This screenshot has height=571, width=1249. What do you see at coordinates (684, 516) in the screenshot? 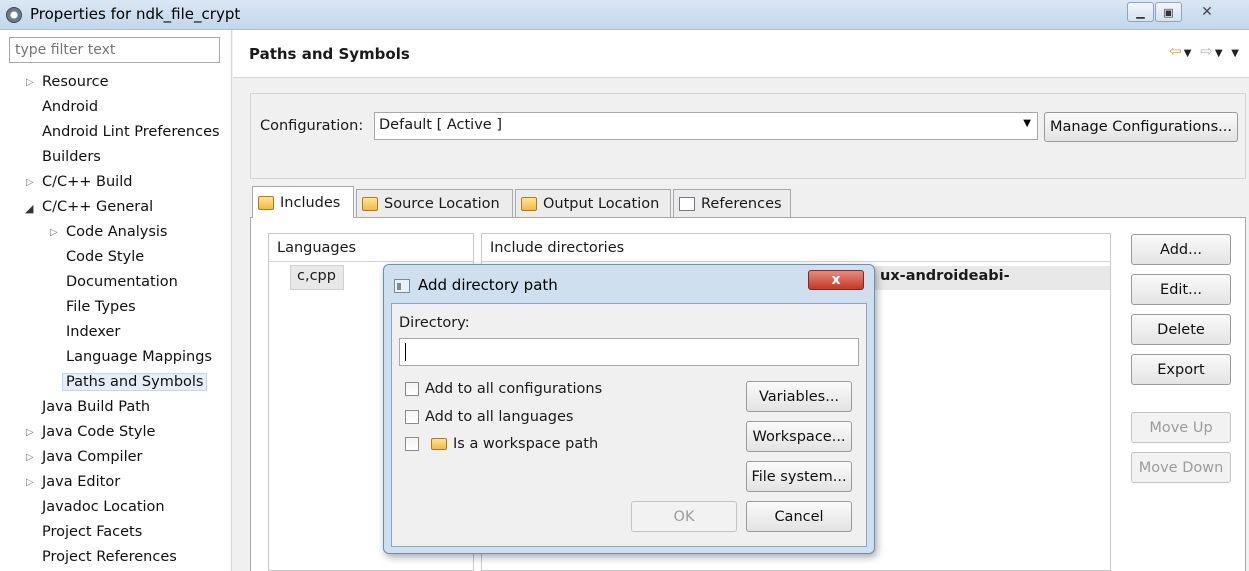
I see `ok-button: OK` at bounding box center [684, 516].